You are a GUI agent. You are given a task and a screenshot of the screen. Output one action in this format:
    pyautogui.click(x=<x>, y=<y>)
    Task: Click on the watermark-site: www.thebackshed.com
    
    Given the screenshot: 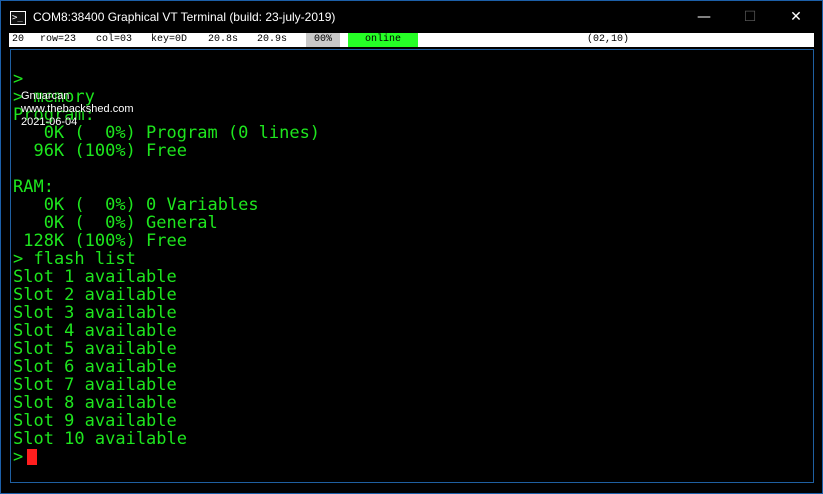 What is the action you would take?
    pyautogui.click(x=77, y=109)
    